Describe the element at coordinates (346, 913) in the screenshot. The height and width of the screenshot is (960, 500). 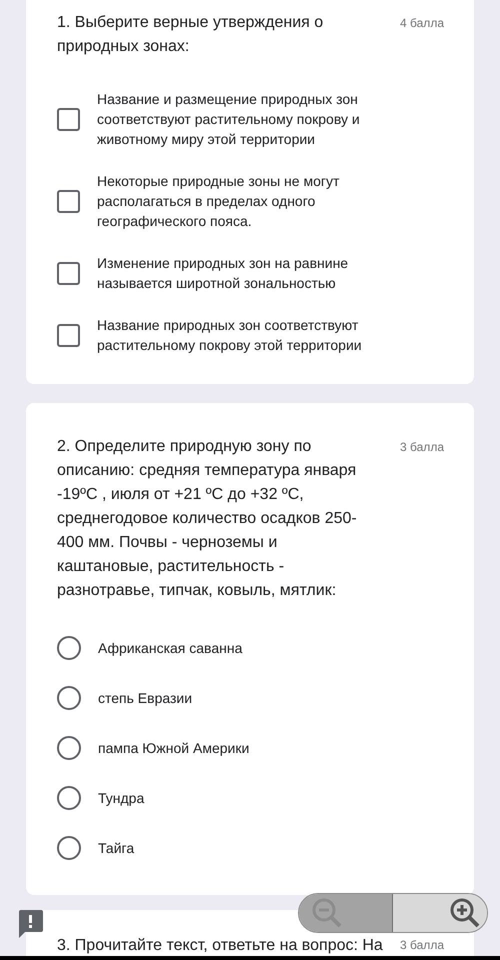
I see `zoom-out-button` at that location.